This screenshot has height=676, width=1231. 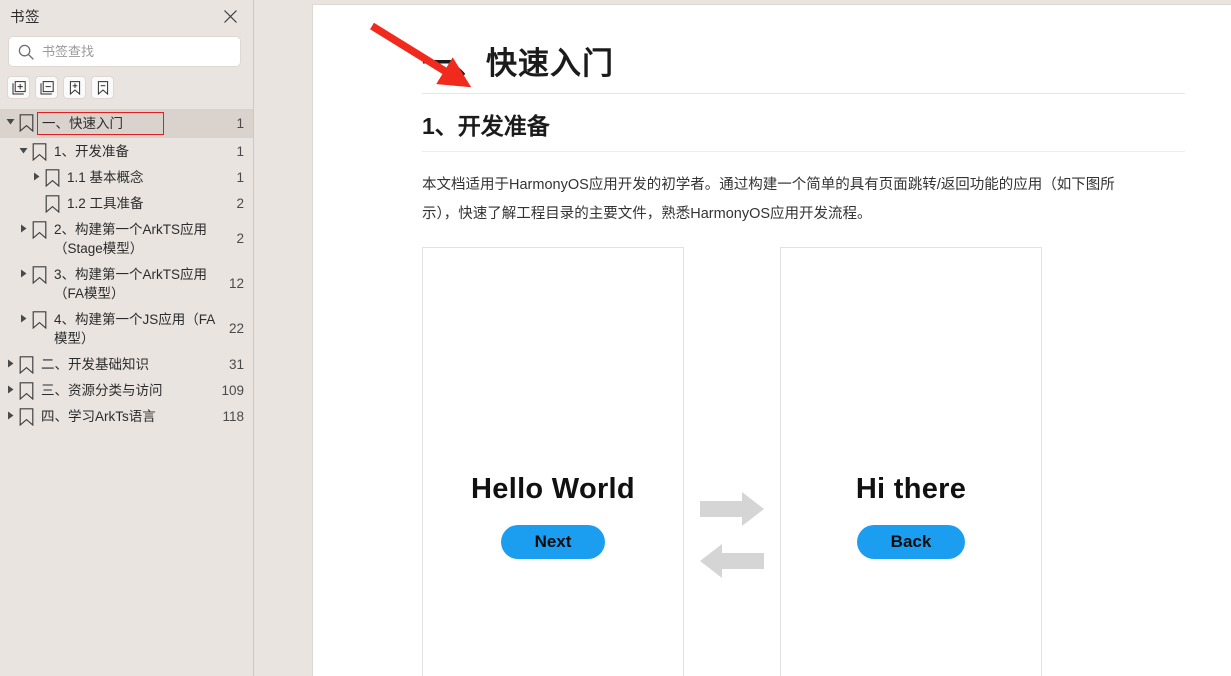 I want to click on remove-bookmark-button, so click(x=102, y=87).